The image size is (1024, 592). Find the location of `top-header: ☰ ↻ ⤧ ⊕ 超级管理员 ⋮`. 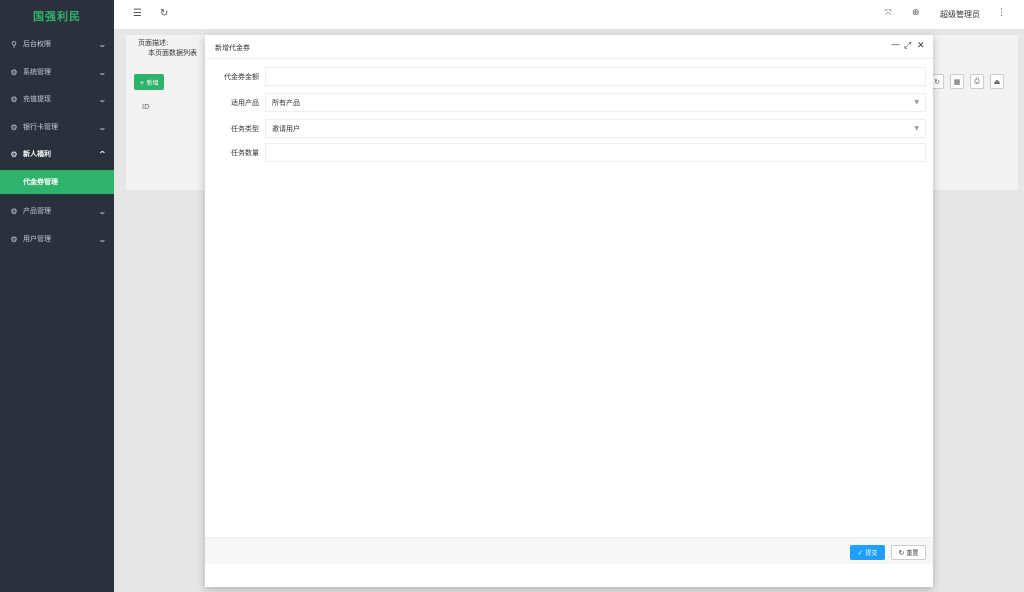

top-header: ☰ ↻ ⤧ ⊕ 超级管理员 ⋮ is located at coordinates (569, 15).